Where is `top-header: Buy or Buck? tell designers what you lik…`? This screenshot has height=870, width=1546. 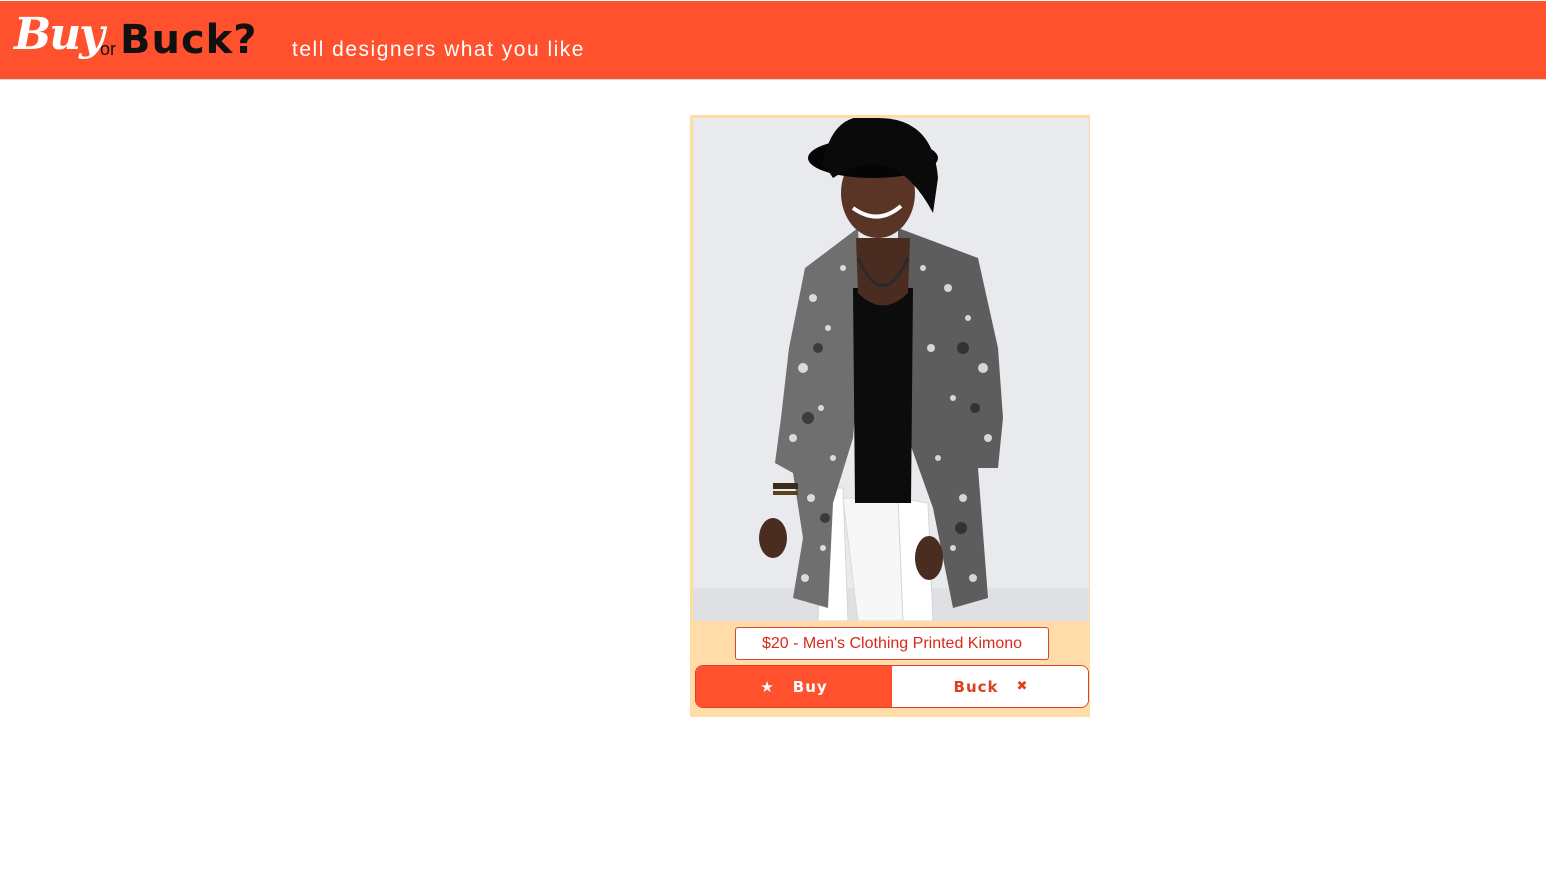 top-header: Buy or Buck? tell designers what you lik… is located at coordinates (773, 40).